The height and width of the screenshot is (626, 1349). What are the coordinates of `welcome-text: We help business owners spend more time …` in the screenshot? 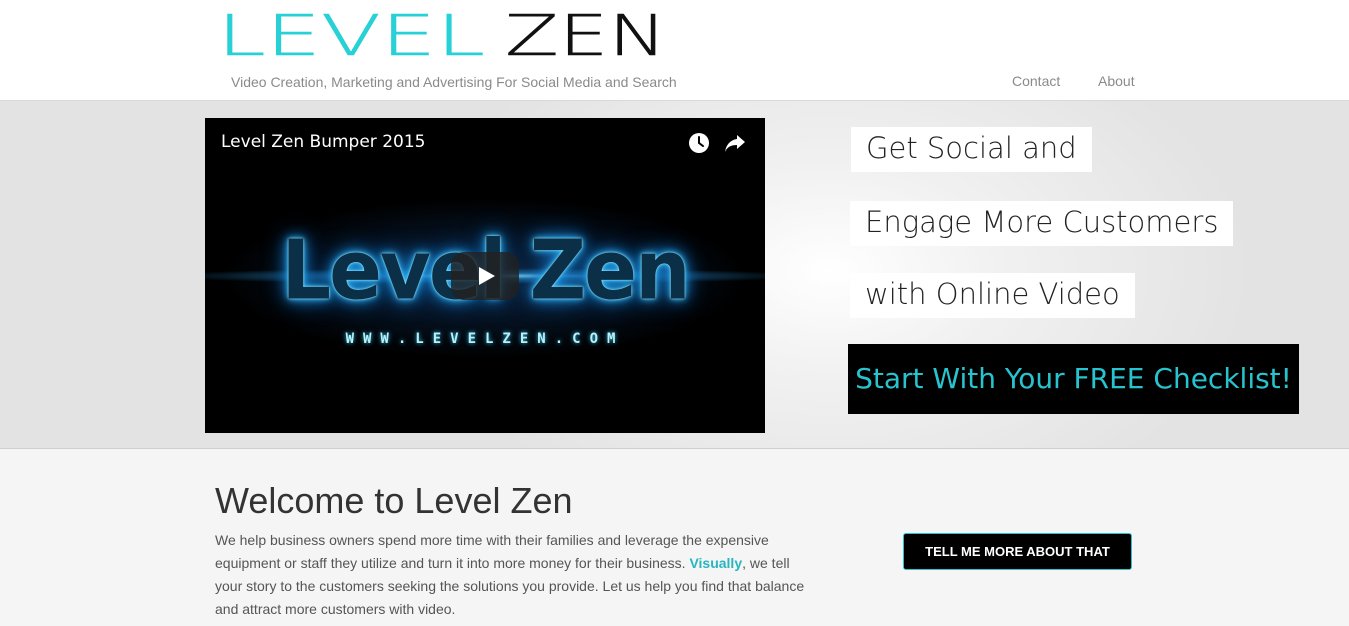 It's located at (515, 575).